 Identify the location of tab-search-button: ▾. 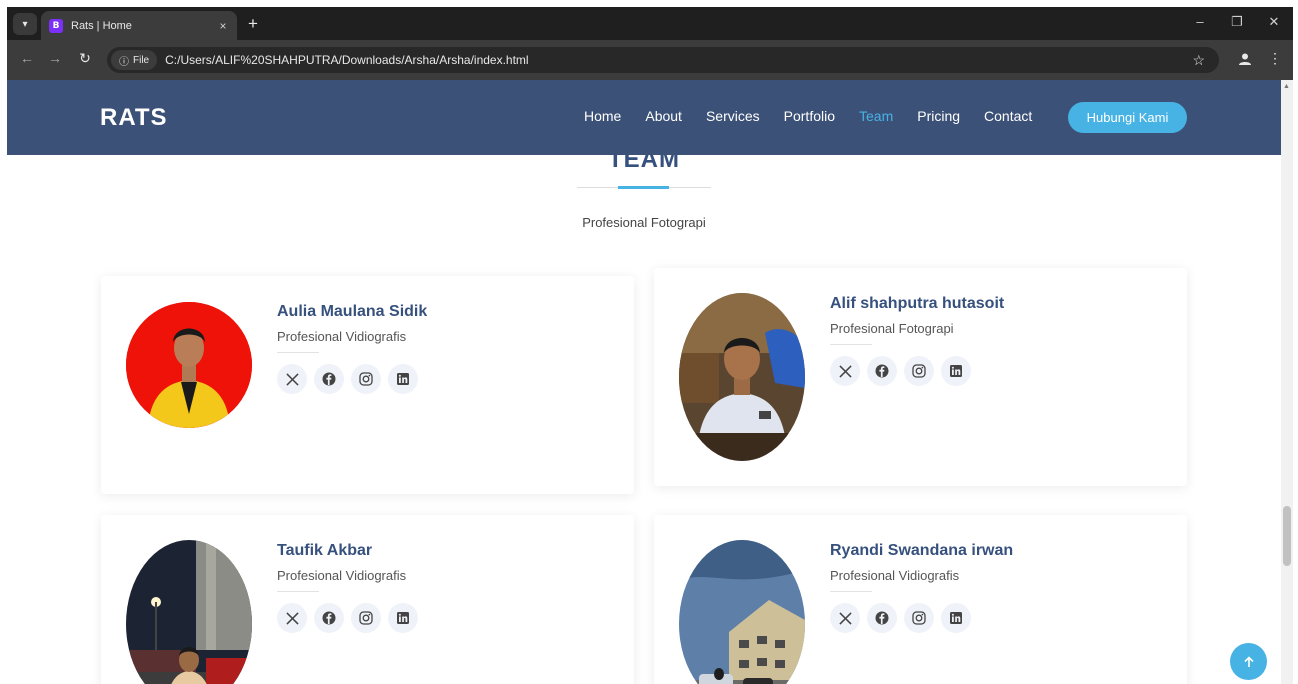
(25, 24).